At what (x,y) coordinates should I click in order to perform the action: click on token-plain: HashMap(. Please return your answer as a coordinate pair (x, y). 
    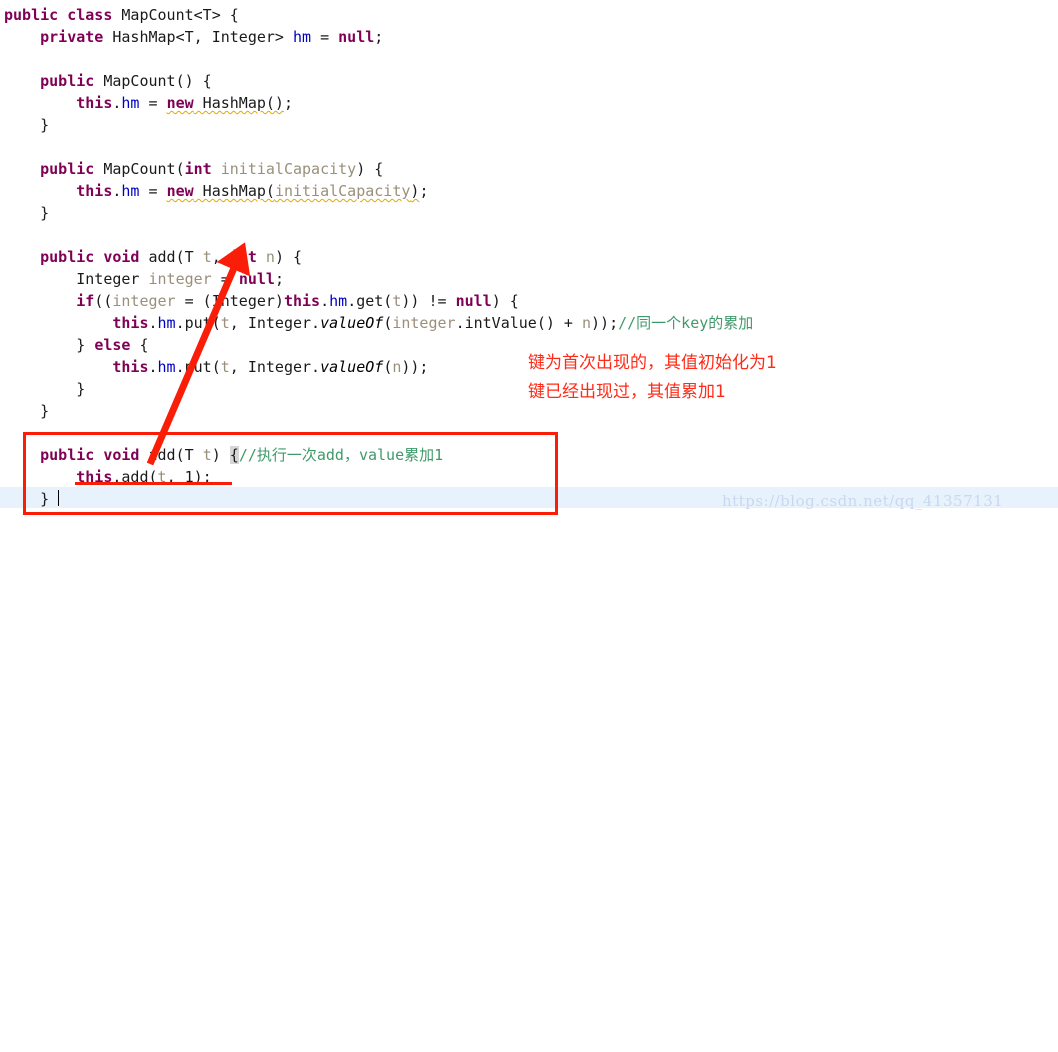
    Looking at the image, I should click on (234, 191).